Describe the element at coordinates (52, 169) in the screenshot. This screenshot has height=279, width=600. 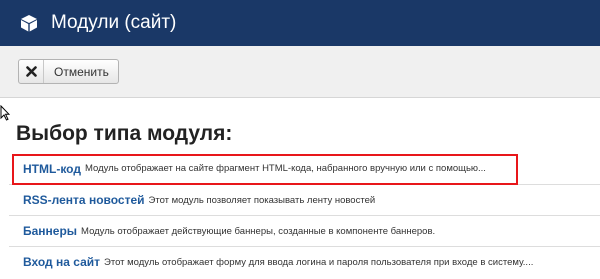
I see `module-name-link: HTML-код` at that location.